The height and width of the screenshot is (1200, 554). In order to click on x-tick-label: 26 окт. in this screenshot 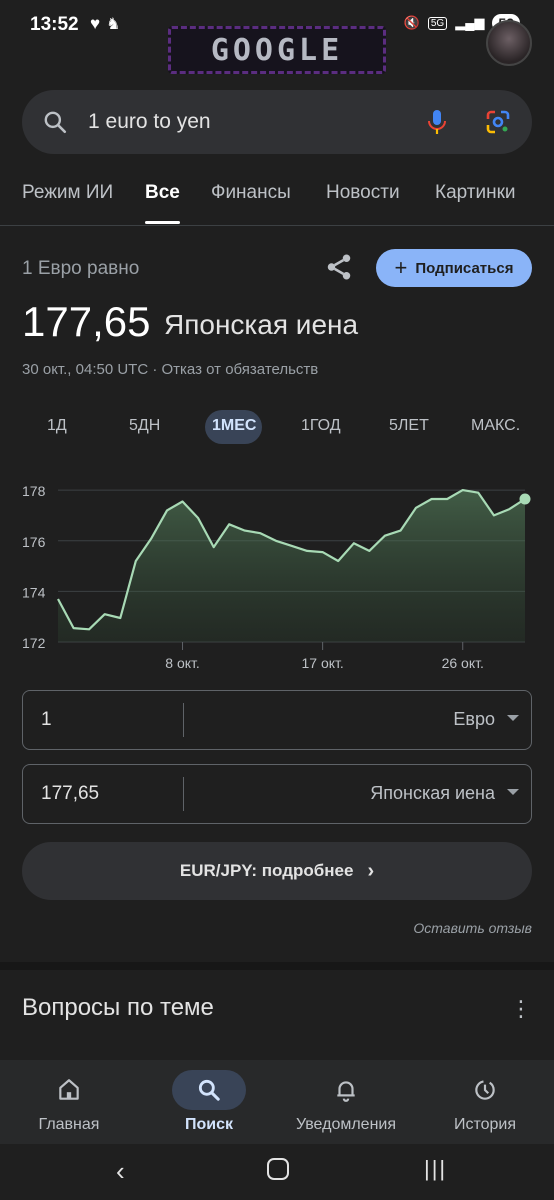, I will do `click(463, 663)`.